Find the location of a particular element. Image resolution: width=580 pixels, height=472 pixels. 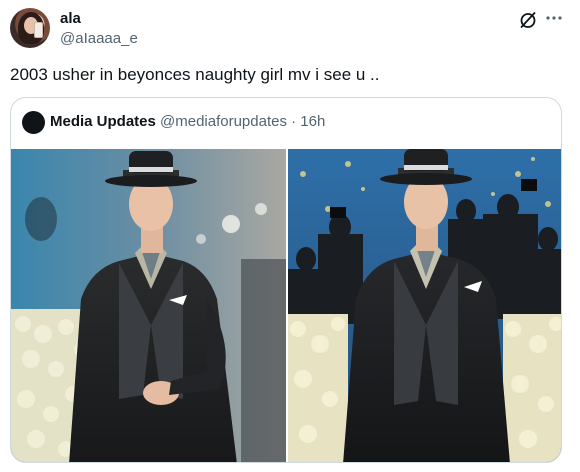

grok-icon is located at coordinates (528, 20).